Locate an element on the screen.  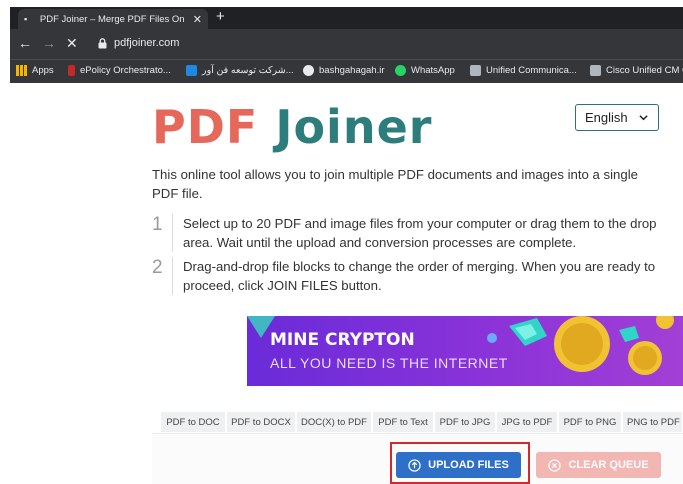
language-value: English is located at coordinates (606, 117).